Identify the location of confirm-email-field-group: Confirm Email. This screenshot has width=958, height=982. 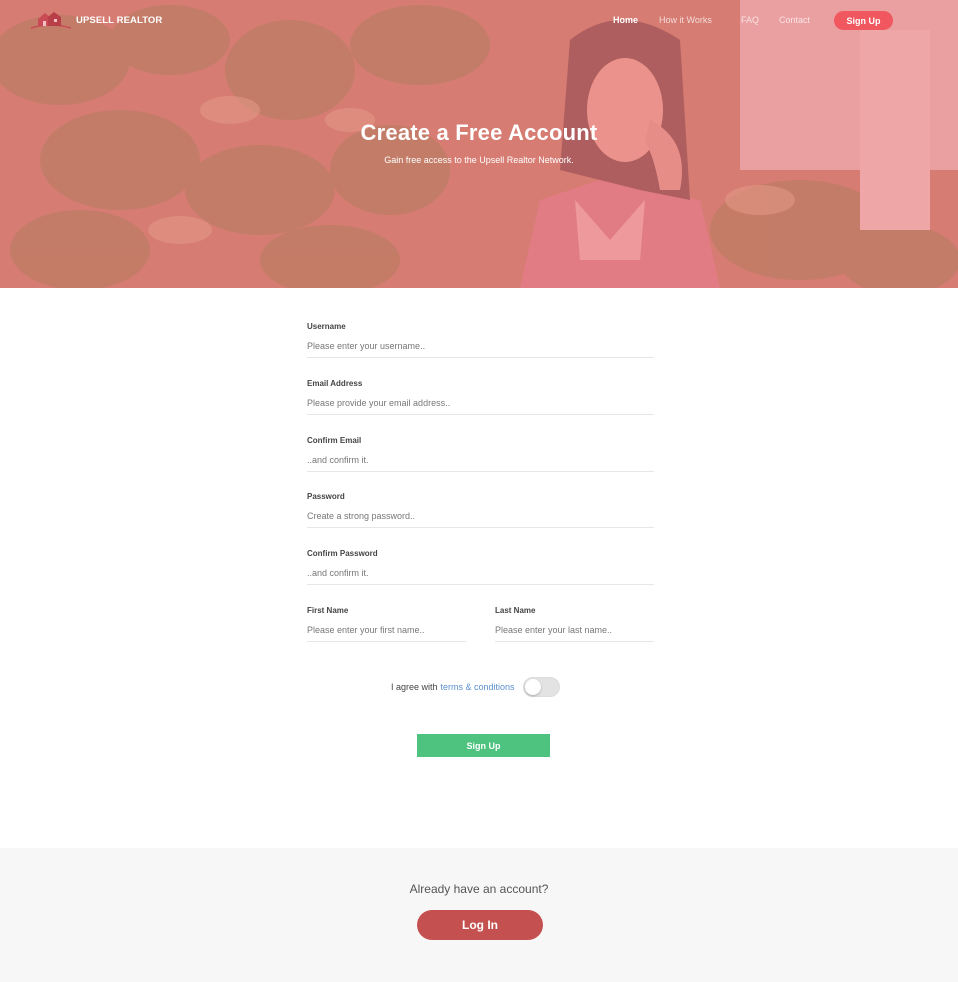
(480, 454).